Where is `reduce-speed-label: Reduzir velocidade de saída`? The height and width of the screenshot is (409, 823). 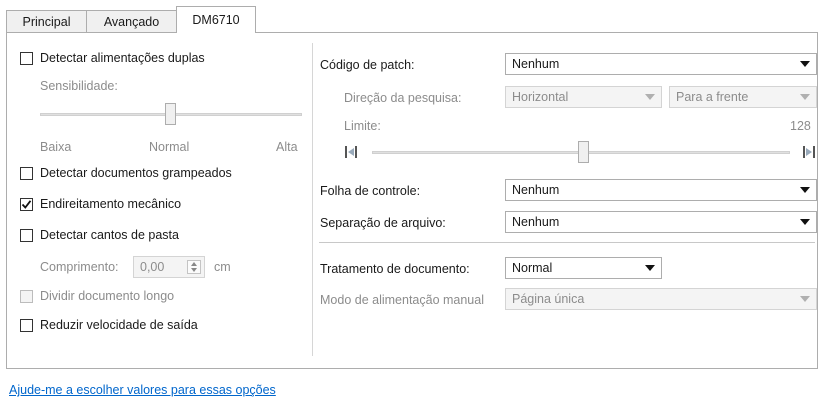
reduce-speed-label: Reduzir velocidade de saída is located at coordinates (119, 325).